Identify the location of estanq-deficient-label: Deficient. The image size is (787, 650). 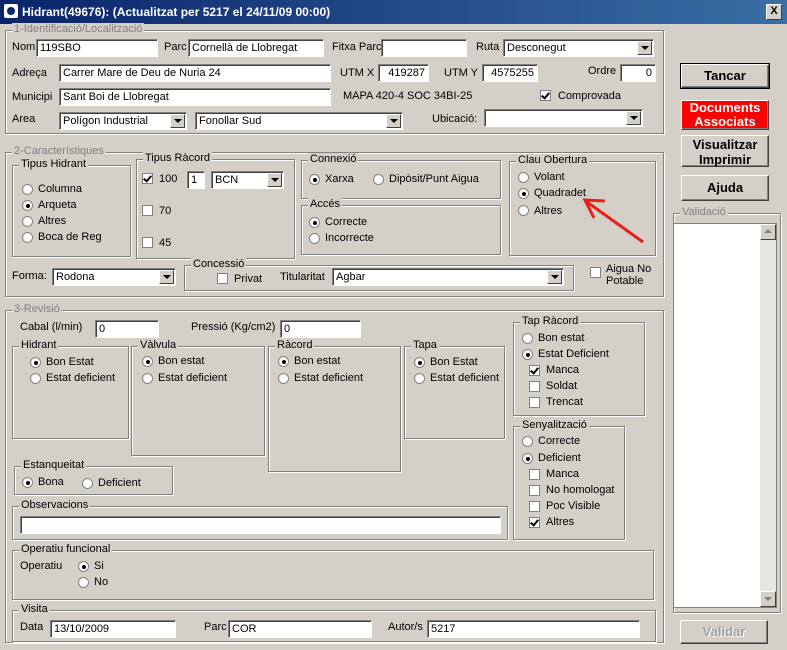
(119, 483).